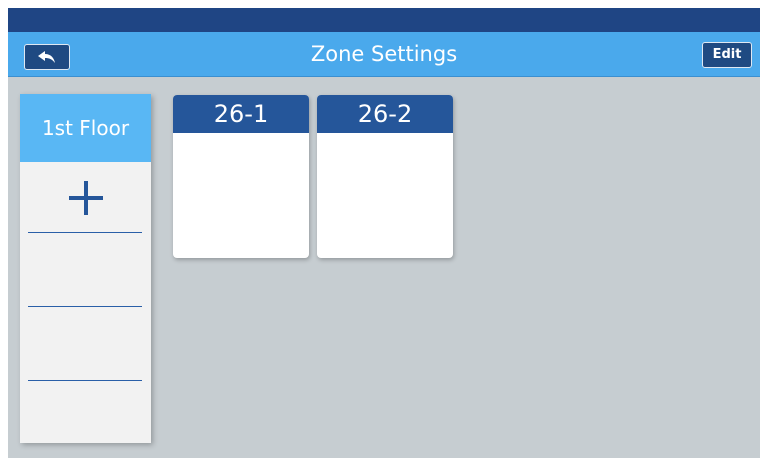 The height and width of the screenshot is (458, 760). I want to click on back-button, so click(47, 57).